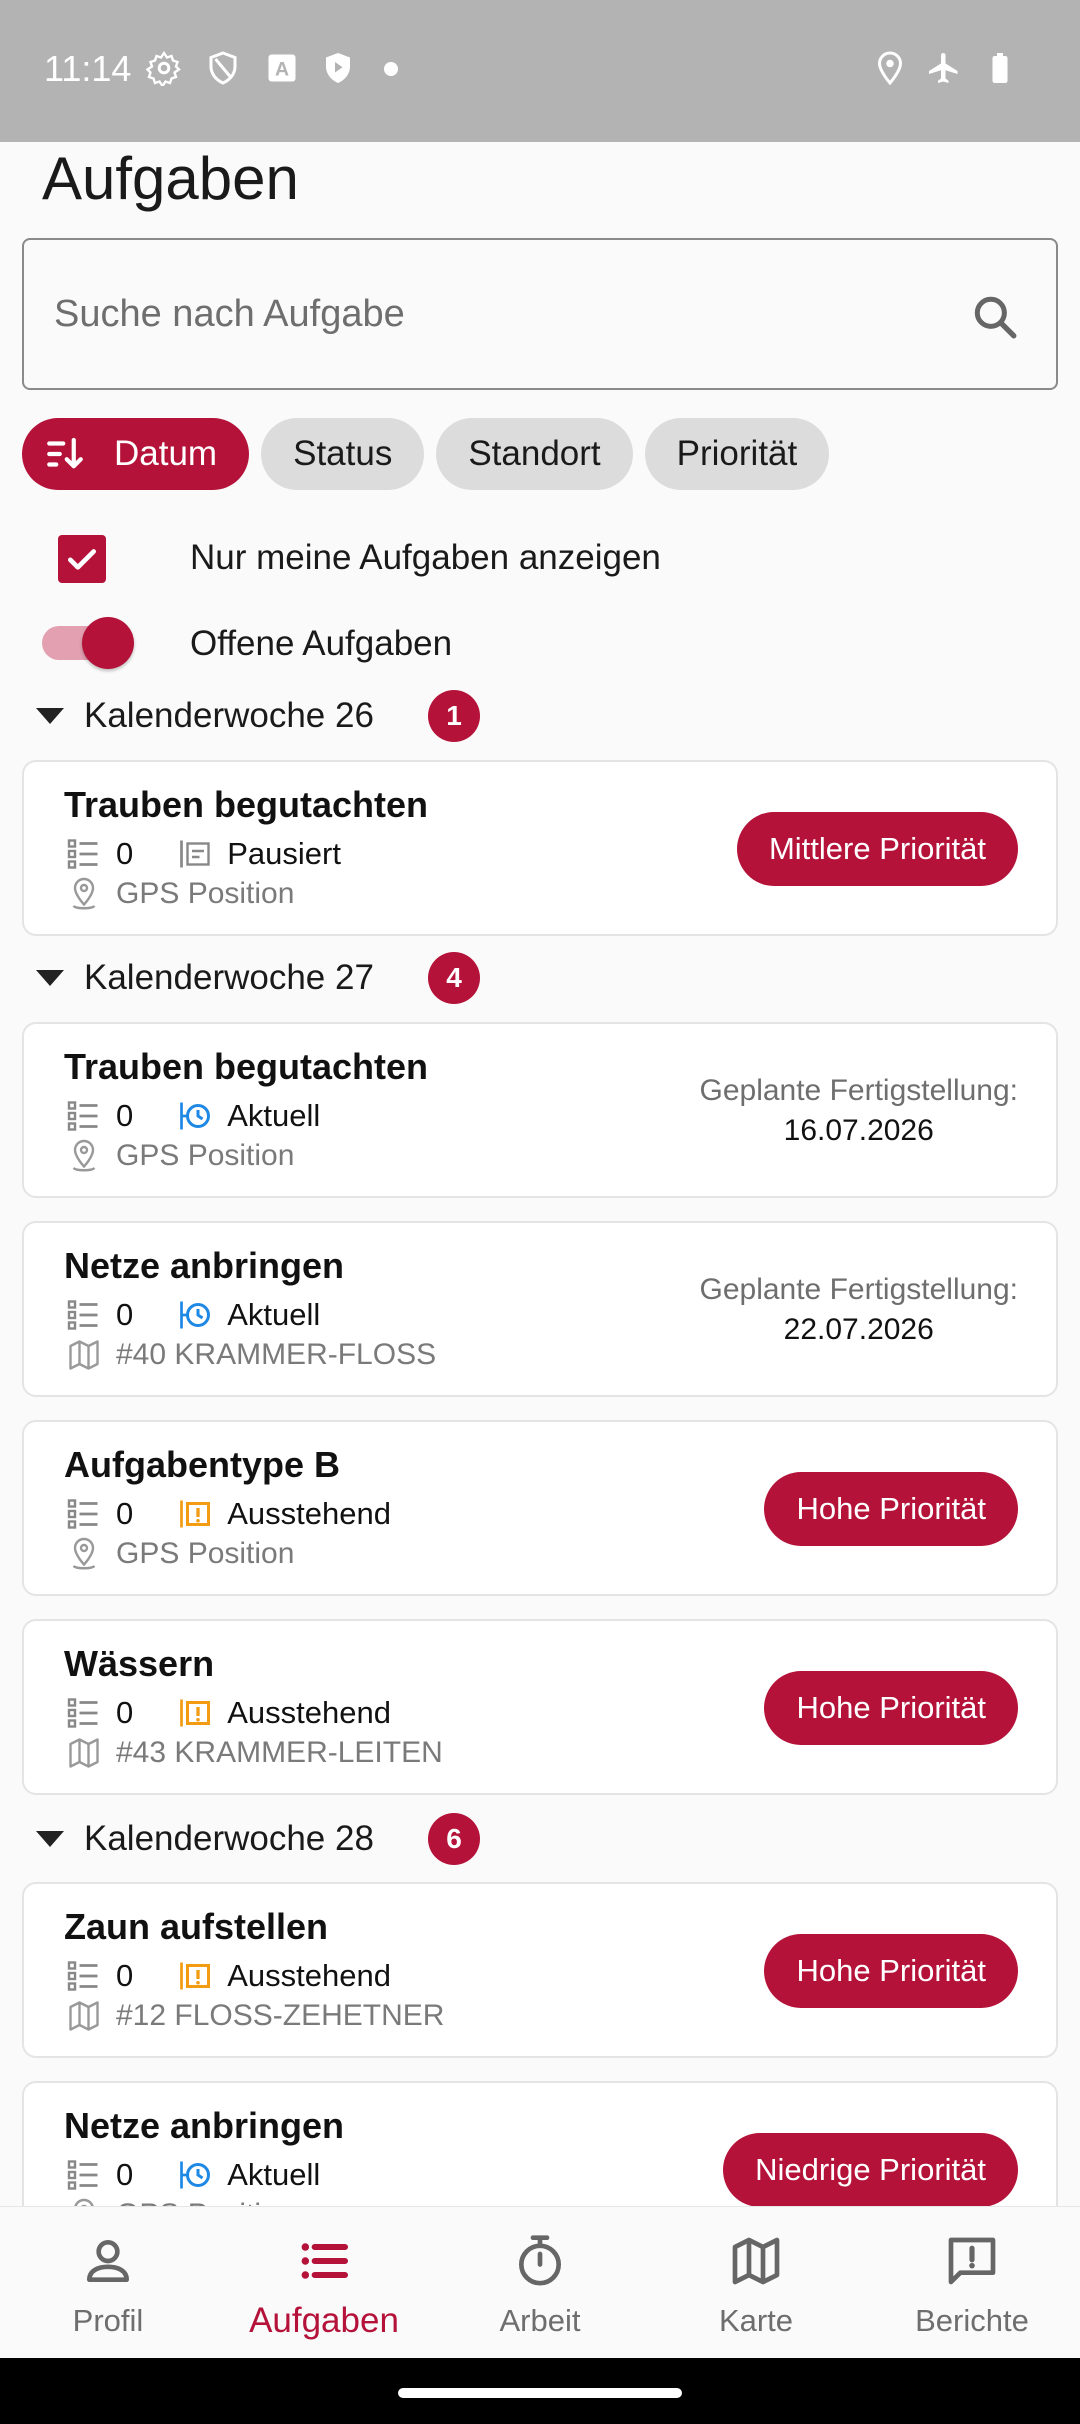 Image resolution: width=1080 pixels, height=2424 pixels. Describe the element at coordinates (324, 2261) in the screenshot. I see `list-icon` at that location.